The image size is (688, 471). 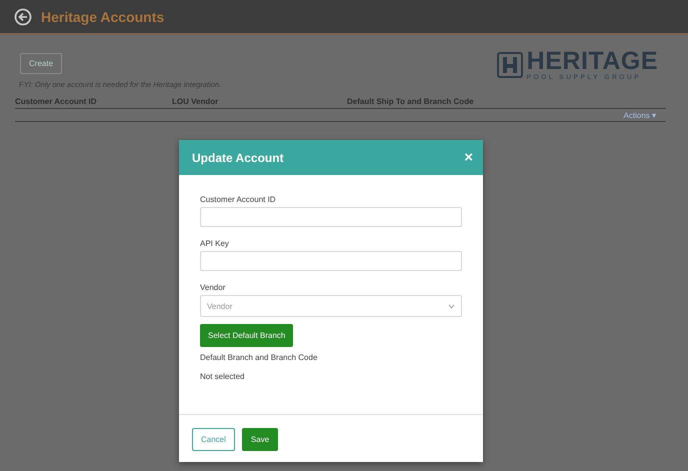 I want to click on branch-label: Default Branch and Branch Code, so click(x=259, y=357).